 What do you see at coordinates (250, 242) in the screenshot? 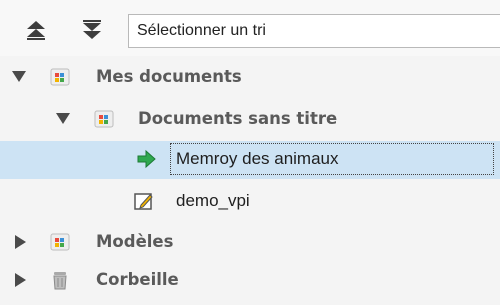
I see `tree-item-modeles: Modèles` at bounding box center [250, 242].